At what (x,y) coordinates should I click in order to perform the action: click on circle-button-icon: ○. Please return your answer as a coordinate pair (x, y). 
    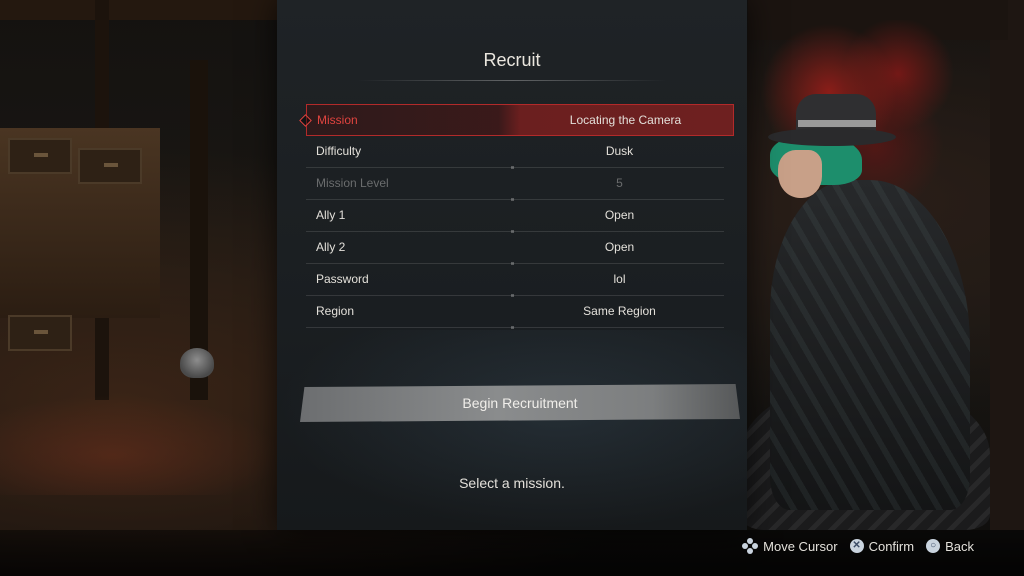
    Looking at the image, I should click on (933, 546).